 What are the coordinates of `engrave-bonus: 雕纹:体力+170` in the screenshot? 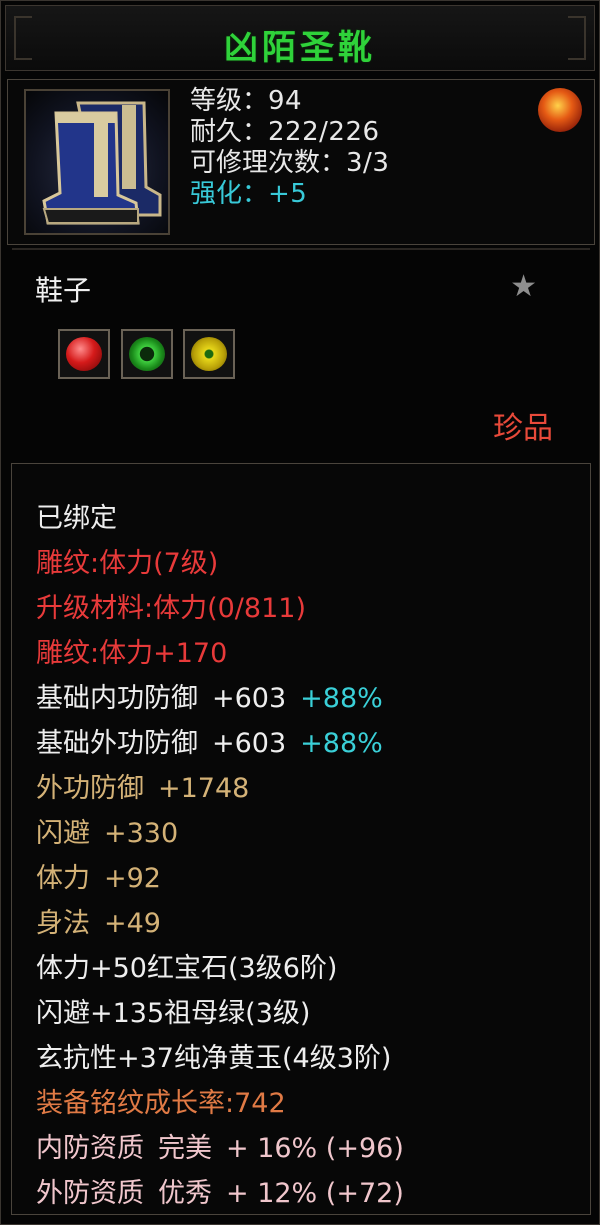 It's located at (132, 653).